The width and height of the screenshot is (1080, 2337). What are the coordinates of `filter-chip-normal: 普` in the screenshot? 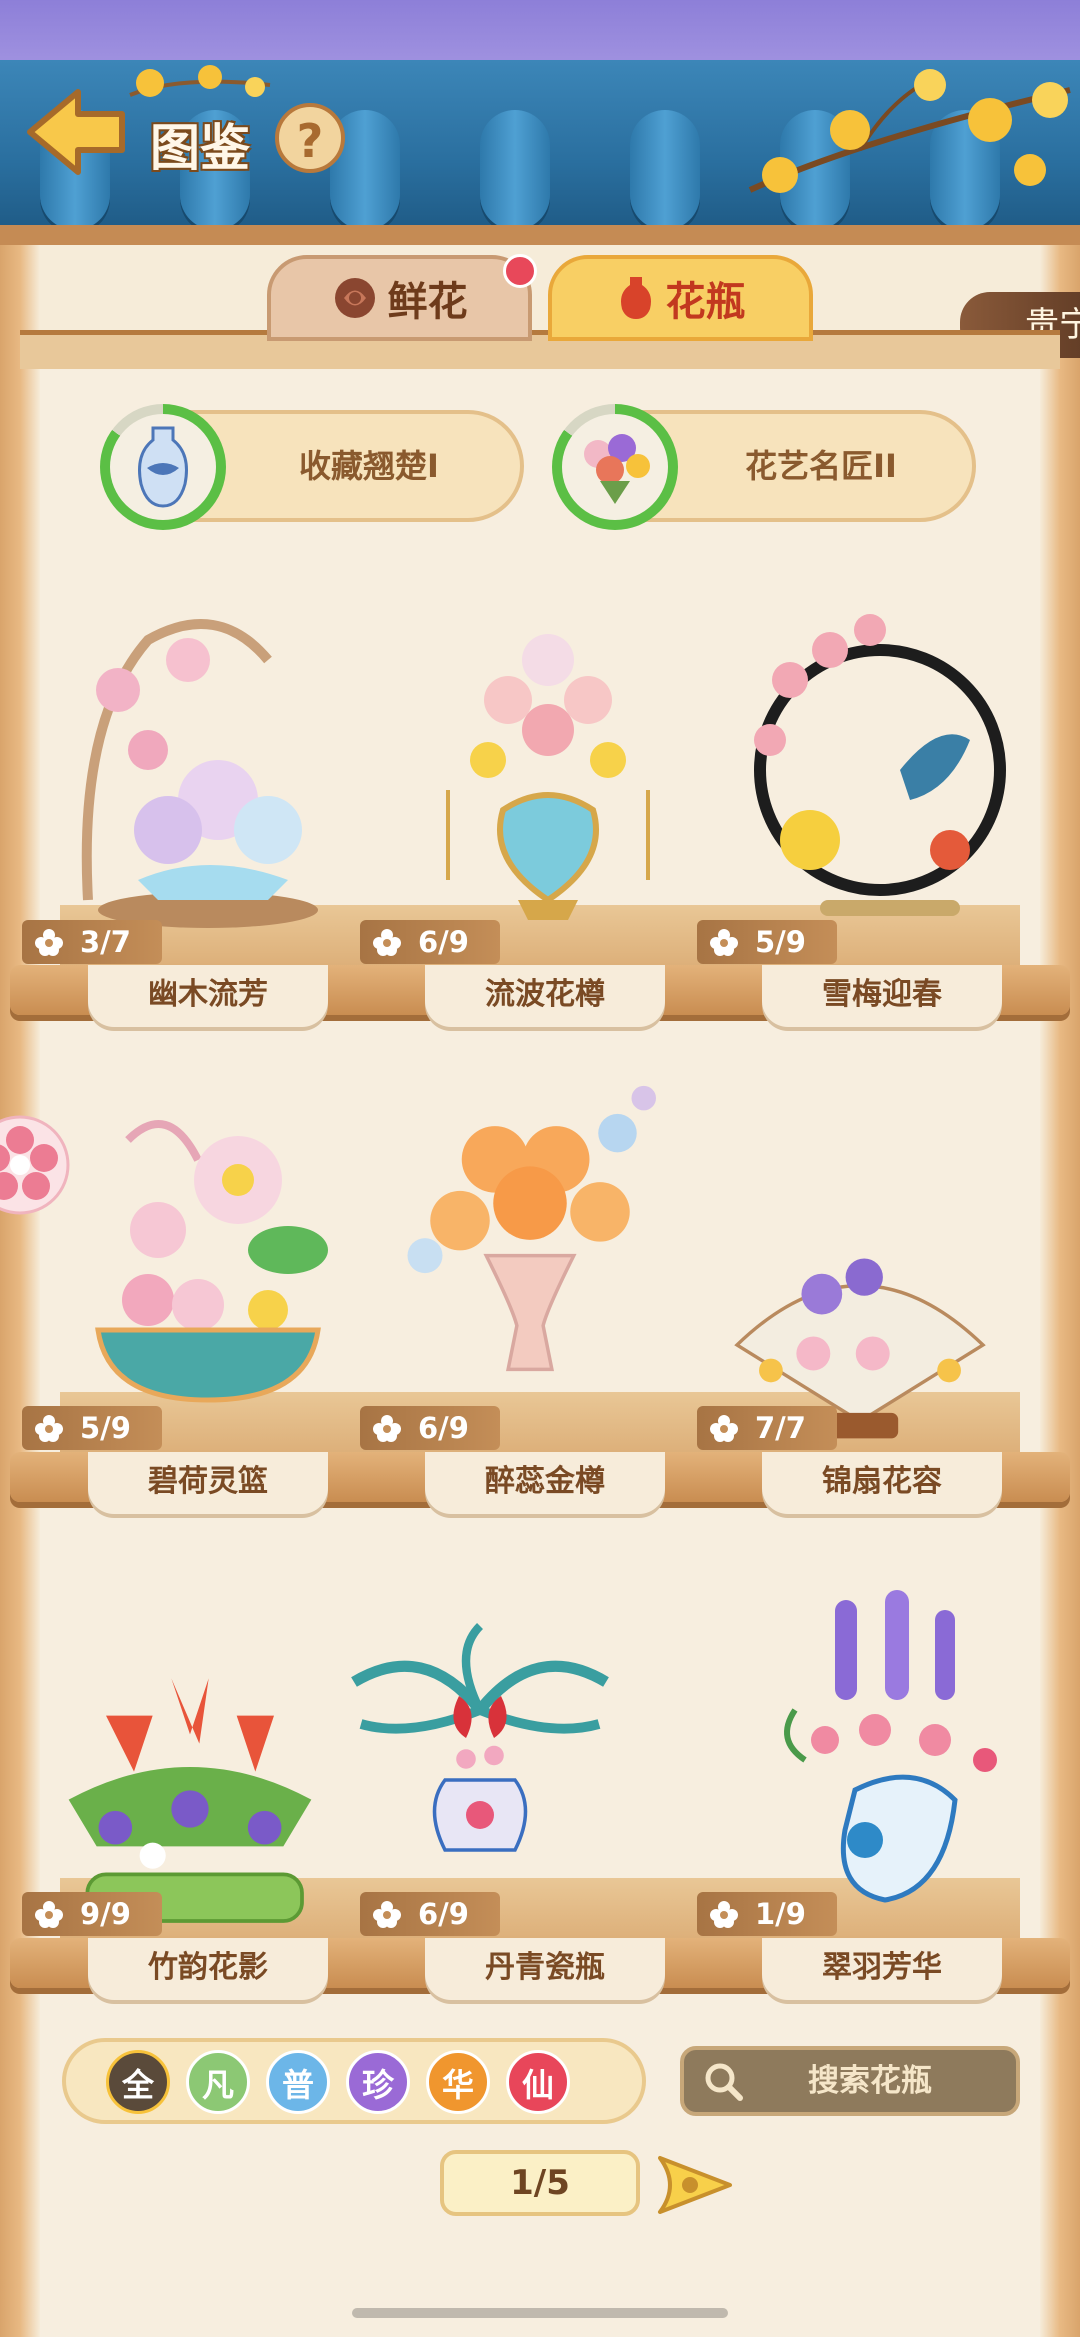 It's located at (298, 2082).